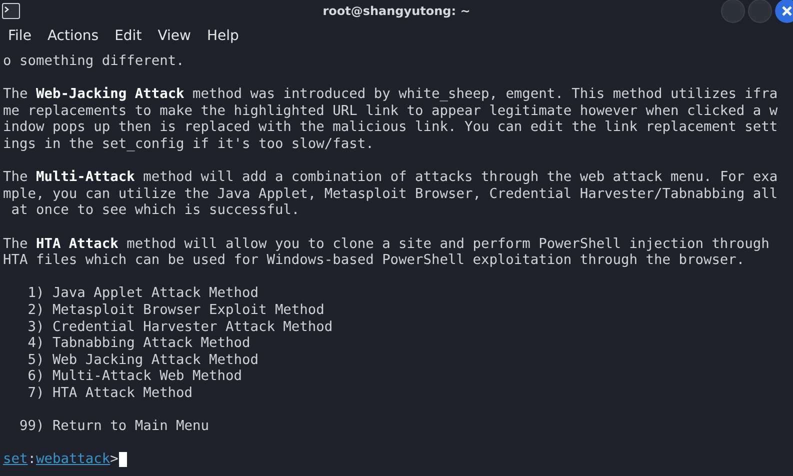  I want to click on terminal-line: HTA files which can be used for Windows-based PowerShell exploitation through the browser., so click(374, 260).